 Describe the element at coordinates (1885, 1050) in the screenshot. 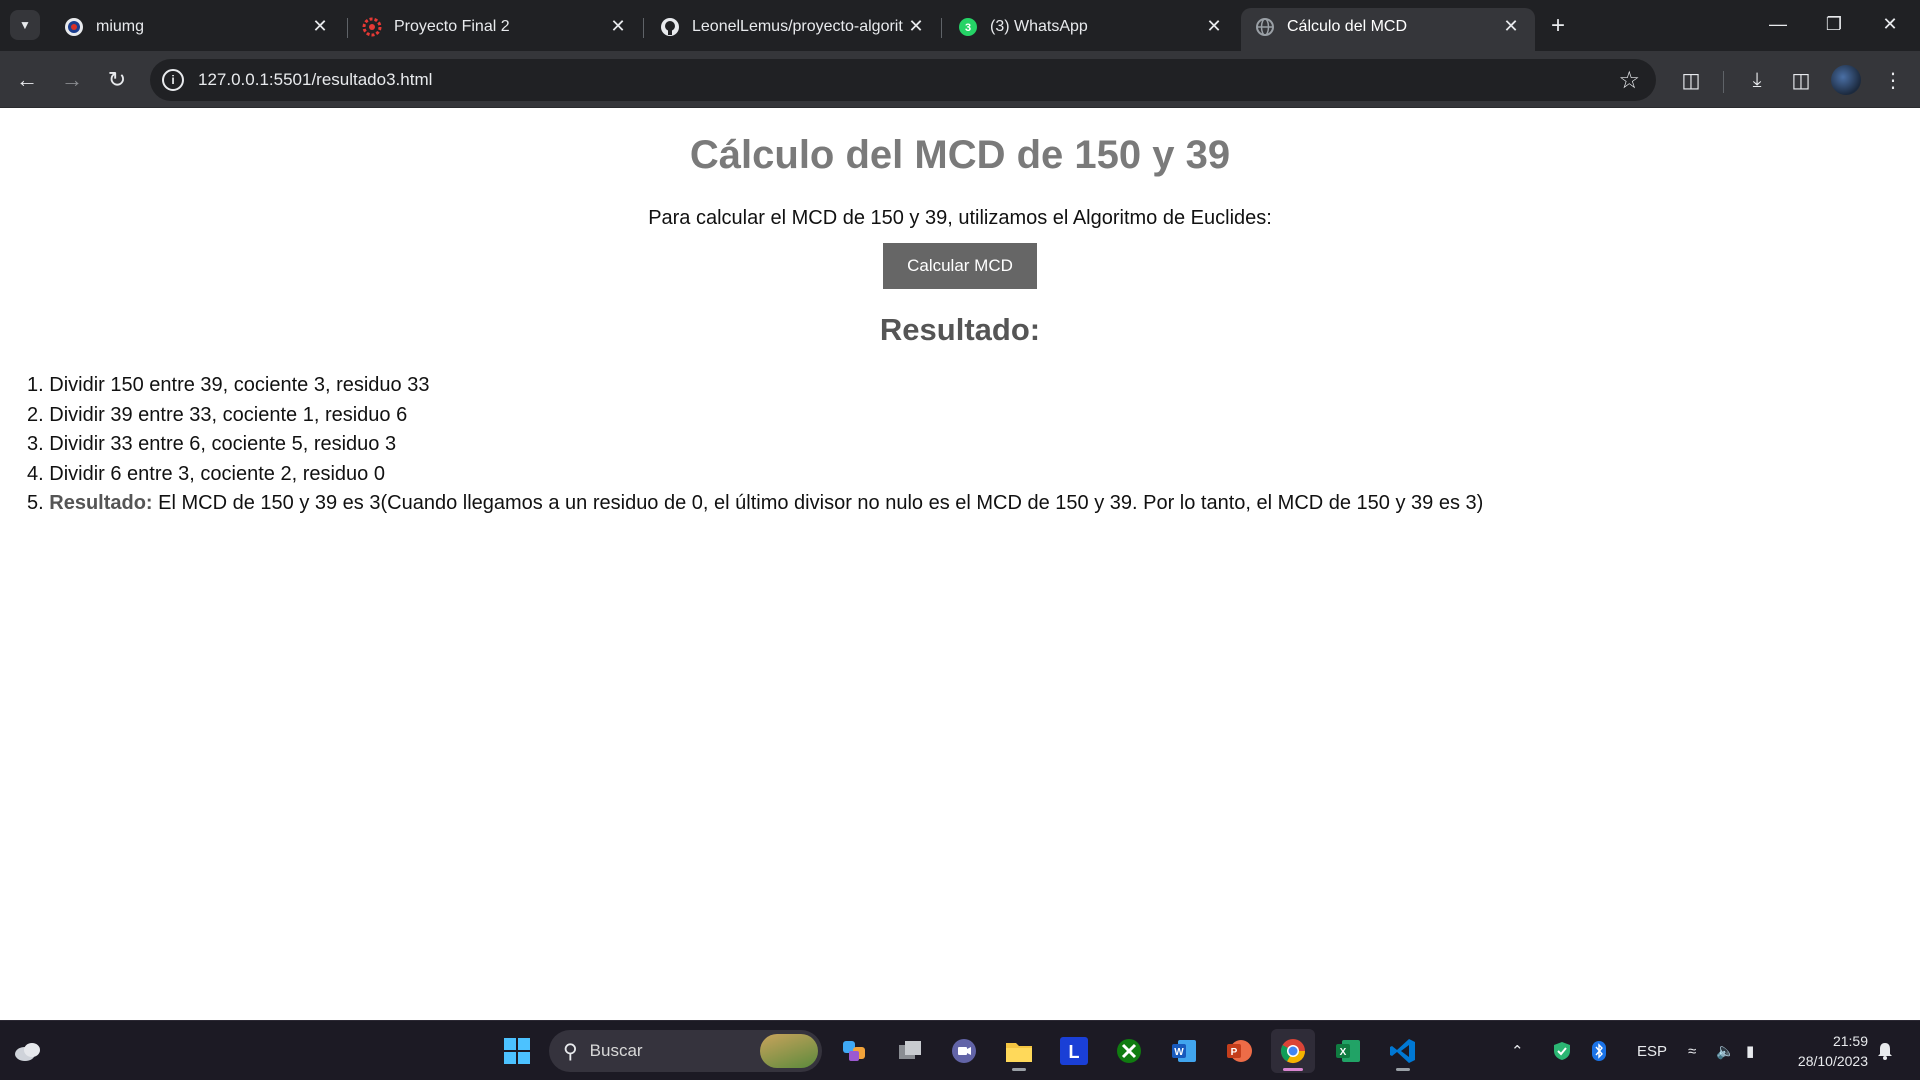

I see `notifications-button` at that location.